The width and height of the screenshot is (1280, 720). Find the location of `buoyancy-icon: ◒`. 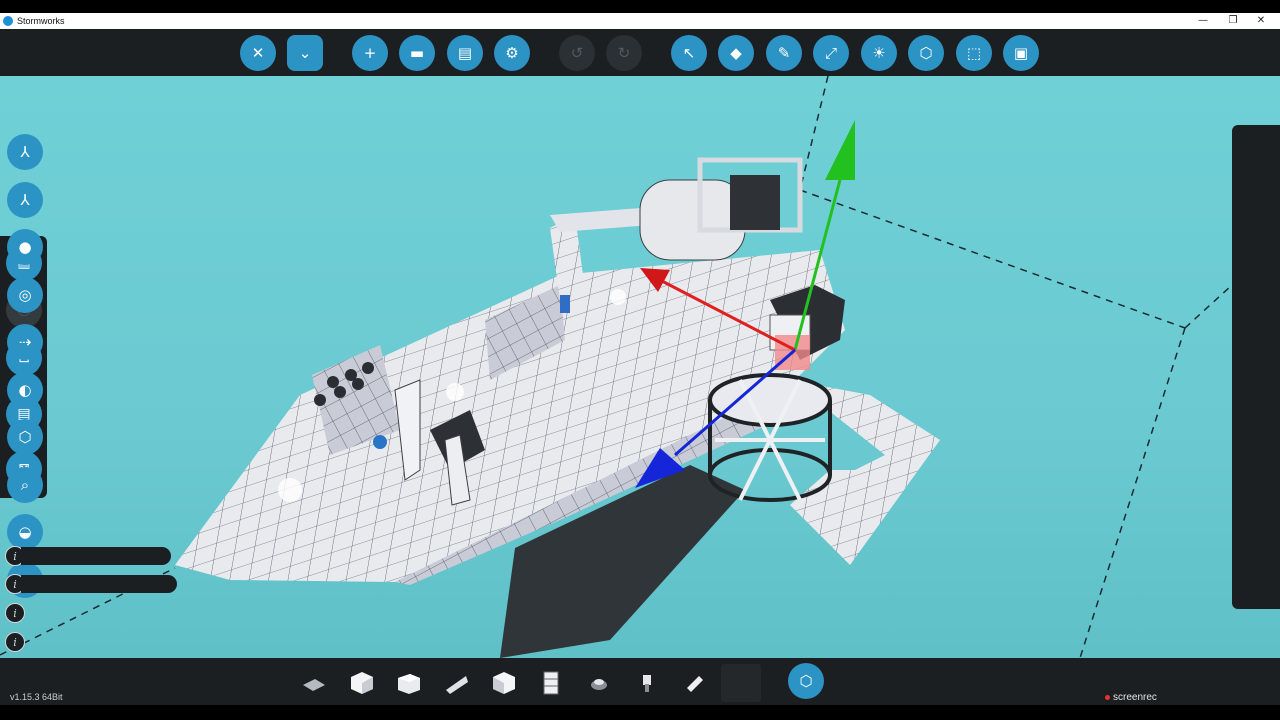

buoyancy-icon: ◒ is located at coordinates (25, 532).